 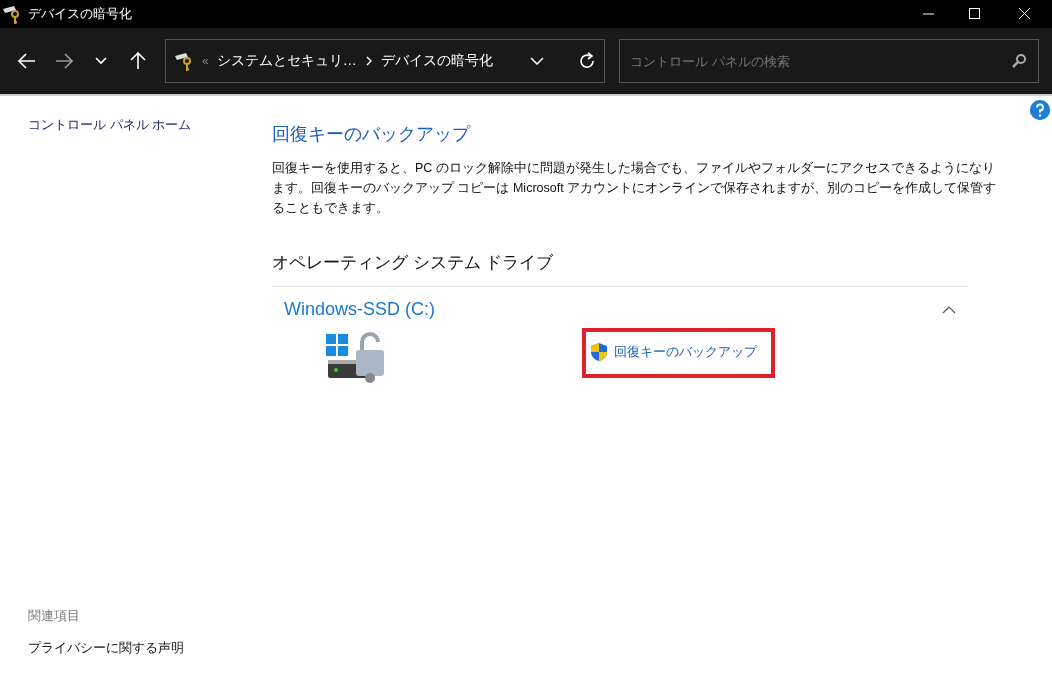 I want to click on description-text: 回復キーを使用すると、PC のロック解除中に問題が発生した場合でも、ファイルやフォルダーにアクセスできるようになります。回復キーのバックアップ コピーは Microsoft アカウントにオンラインで保存されますが、別のコピーを作成して保管することもできます。, so click(x=635, y=188).